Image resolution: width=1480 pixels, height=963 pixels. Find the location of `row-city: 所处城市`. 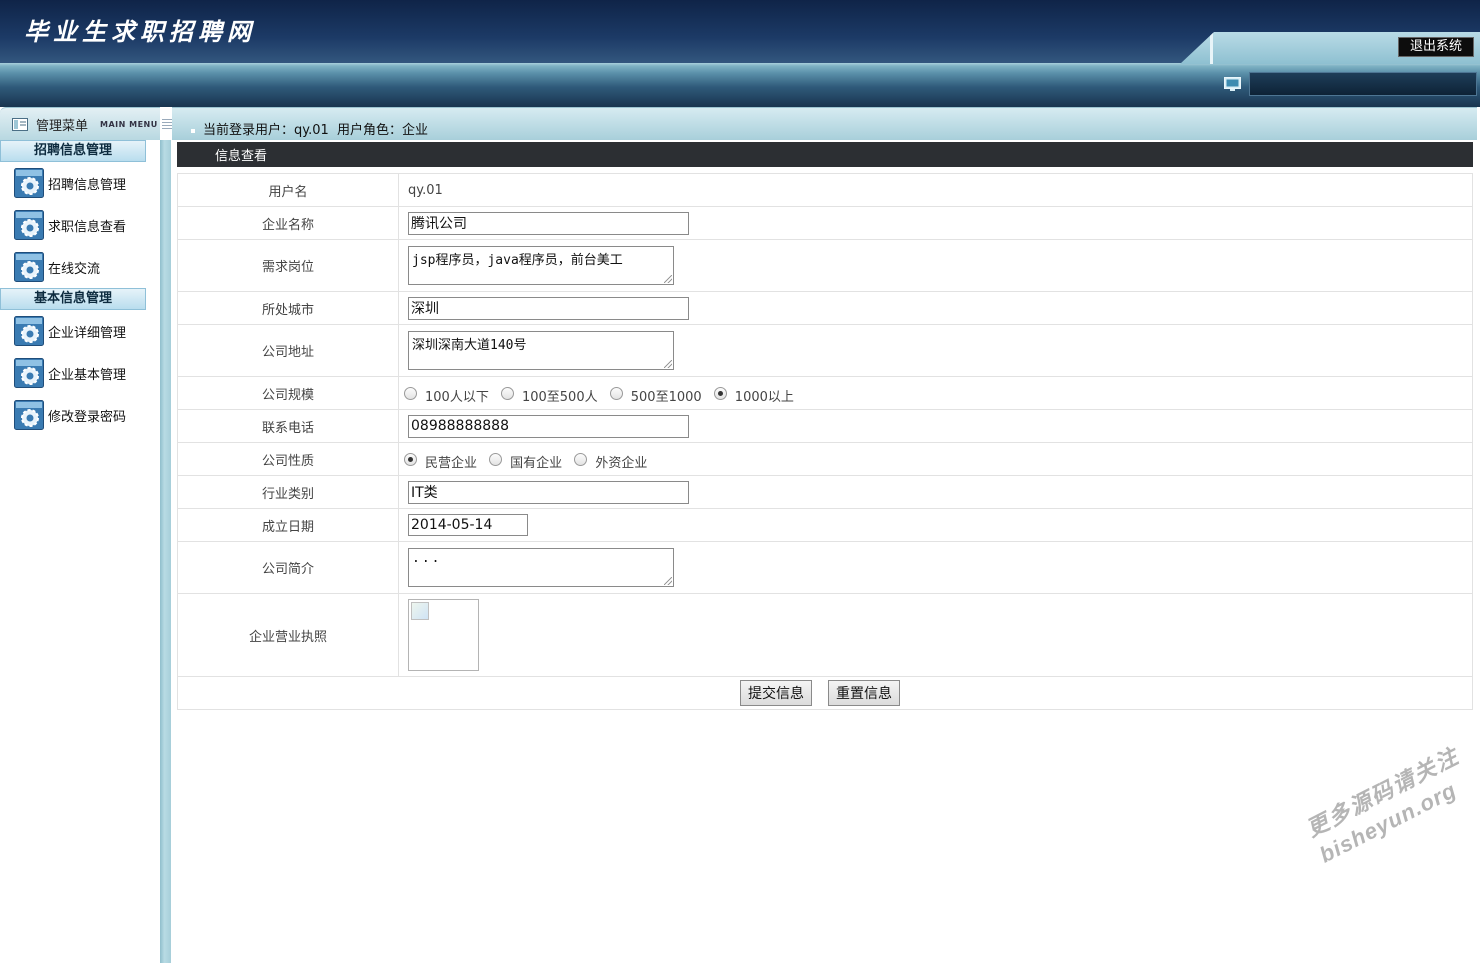

row-city: 所处城市 is located at coordinates (825, 308).